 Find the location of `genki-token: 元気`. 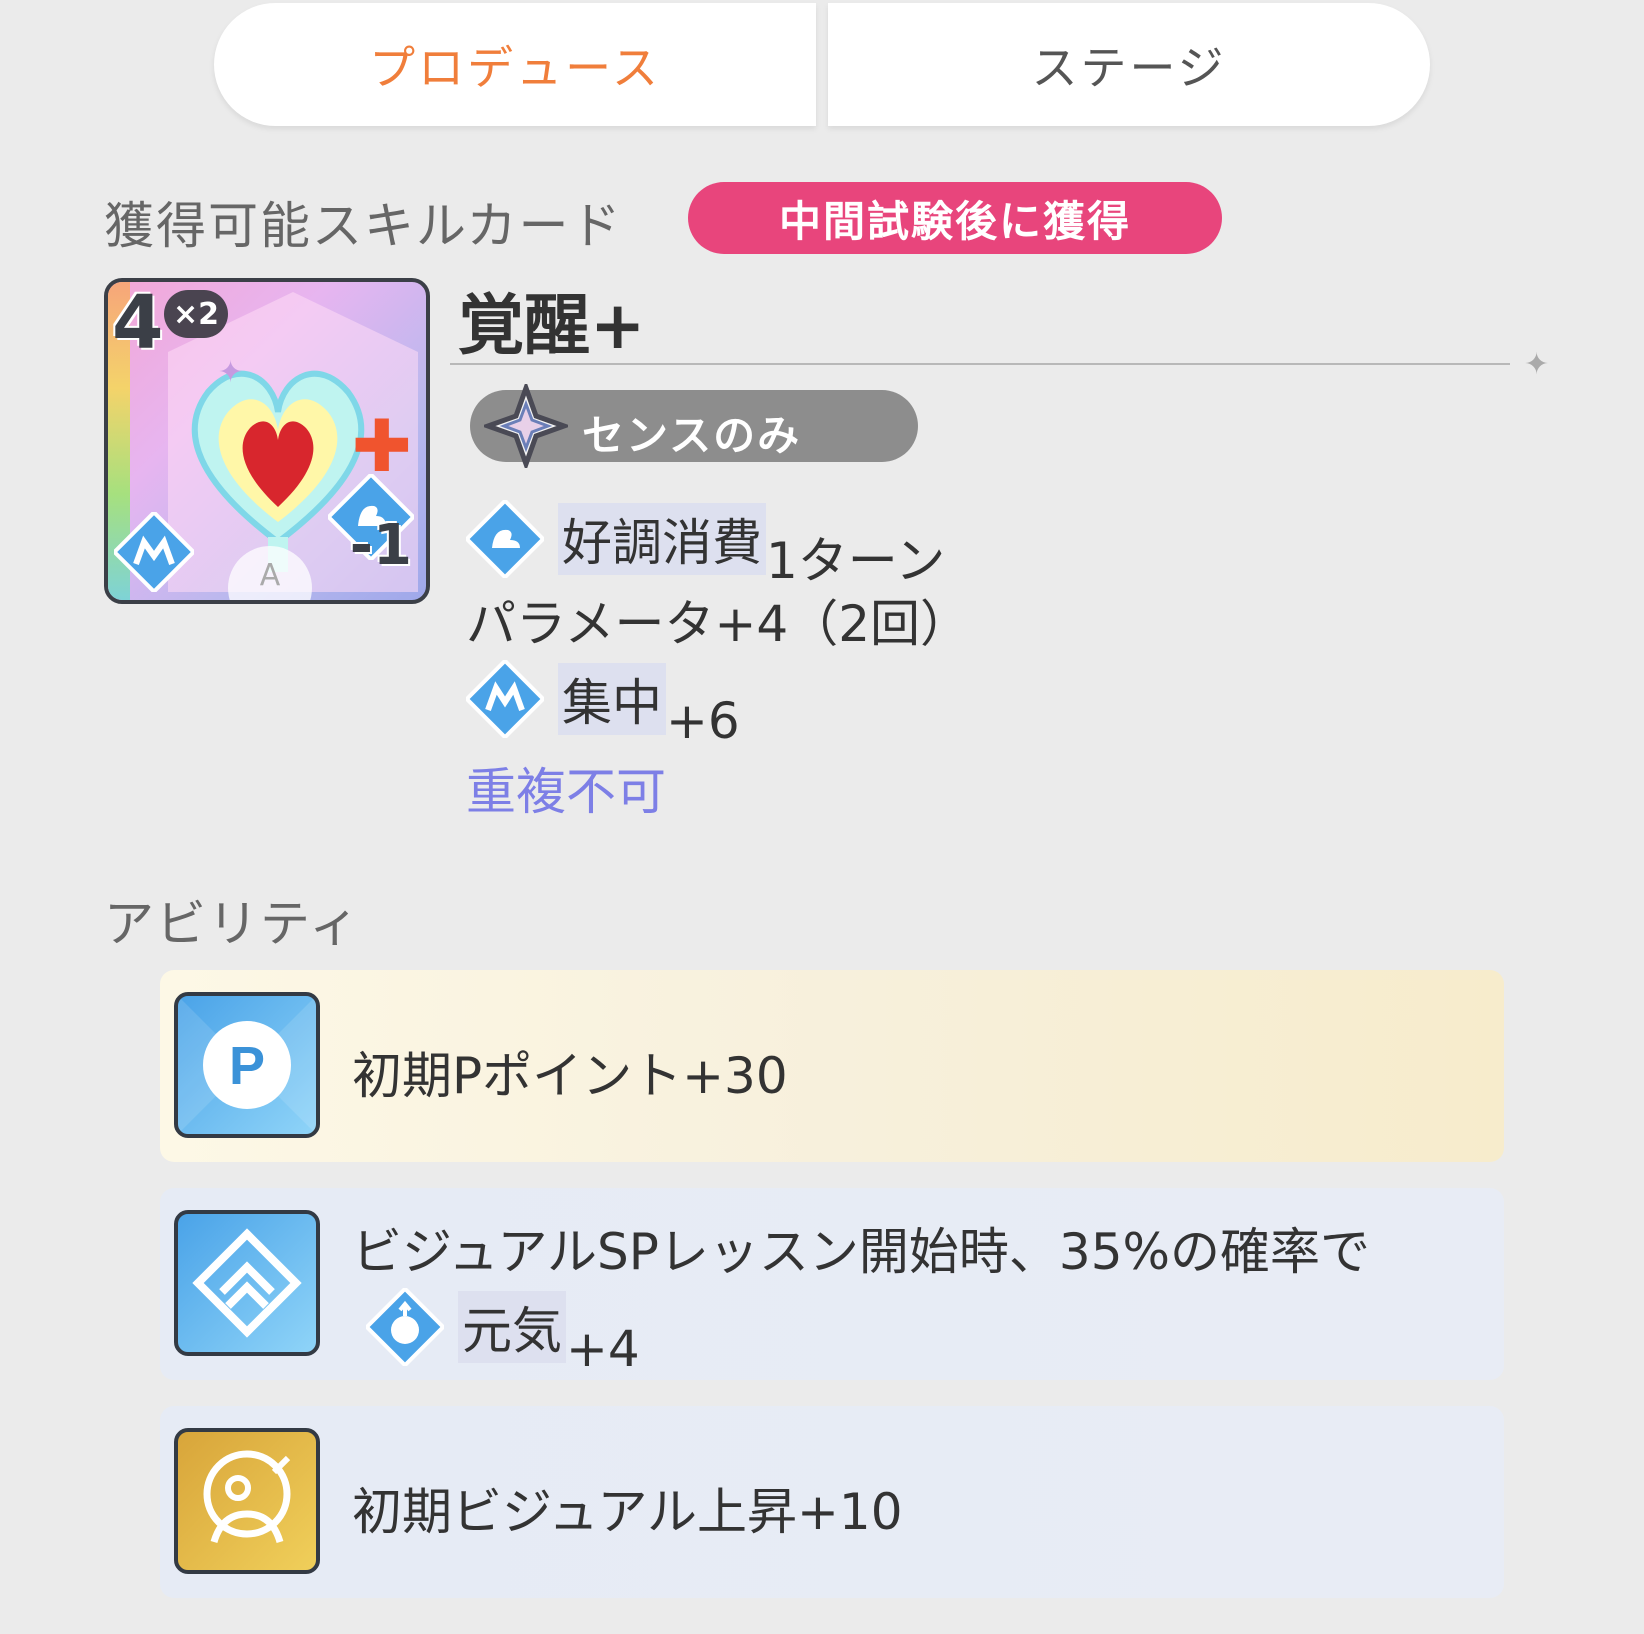

genki-token: 元気 is located at coordinates (466, 1327).